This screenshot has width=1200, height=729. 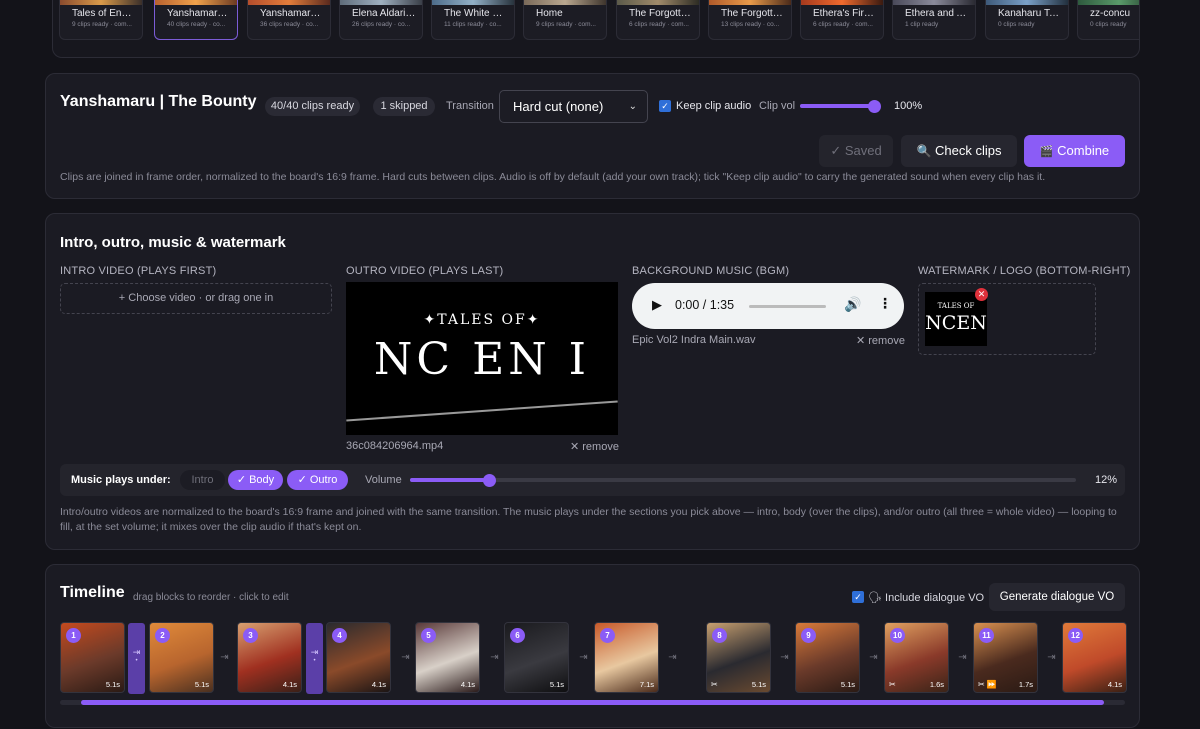 What do you see at coordinates (665, 106) in the screenshot?
I see `keep-clip-audio-checkbox: ✓` at bounding box center [665, 106].